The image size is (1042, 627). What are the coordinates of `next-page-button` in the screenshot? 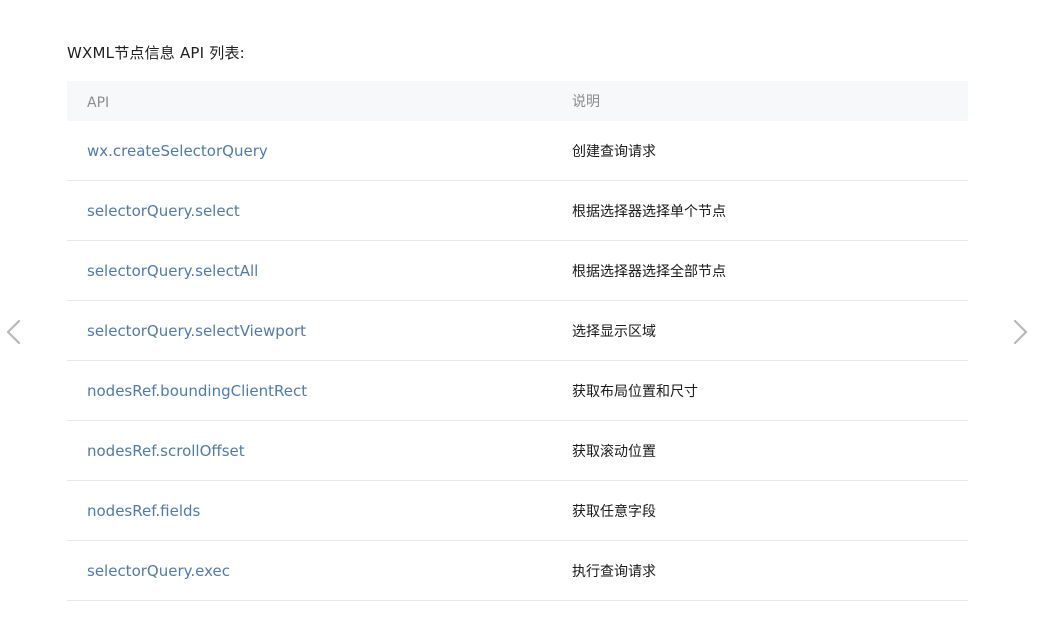 It's located at (1021, 332).